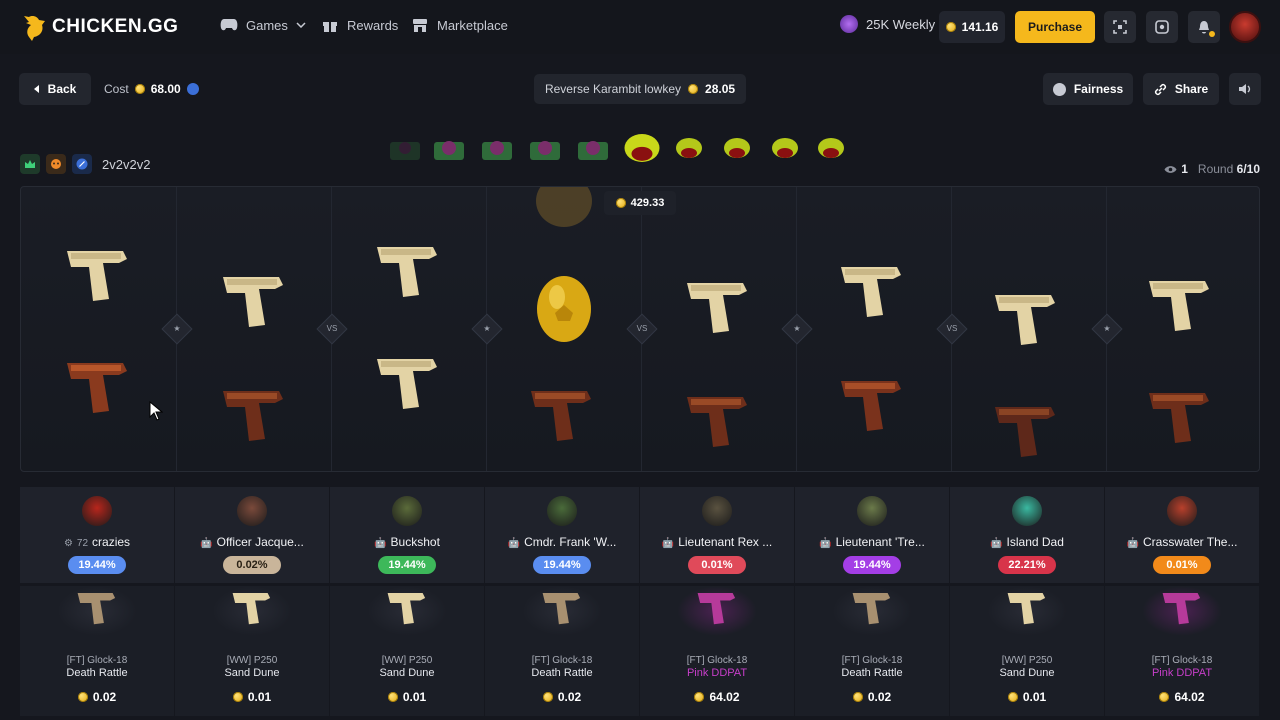  What do you see at coordinates (1212, 34) in the screenshot?
I see `notification-dot-icon` at bounding box center [1212, 34].